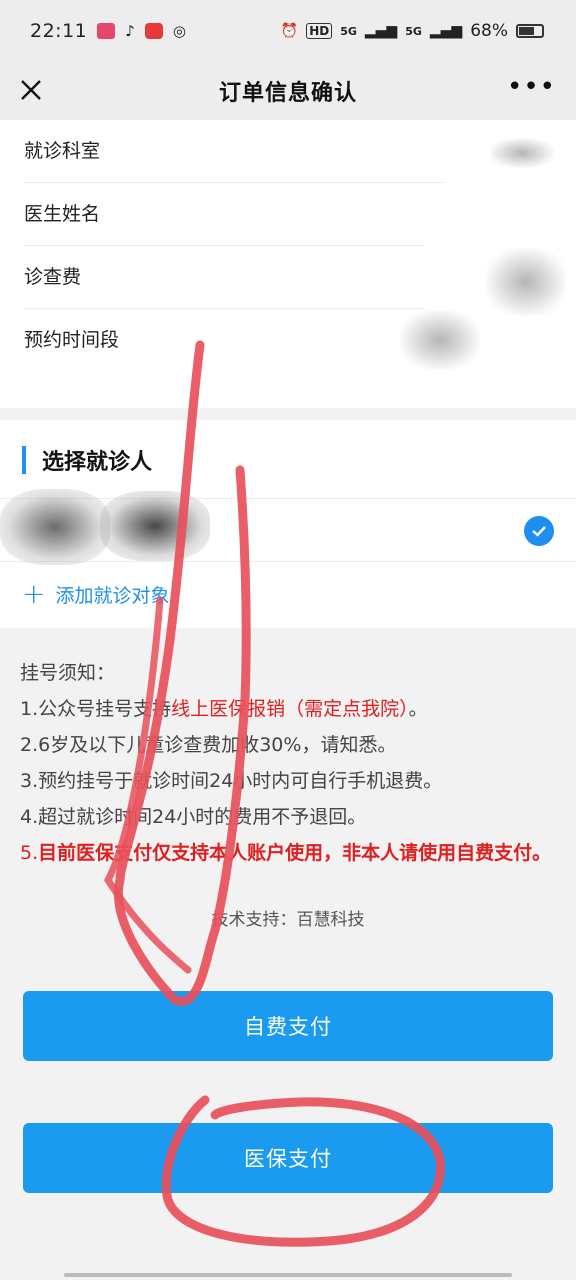 This screenshot has height=1280, width=576. What do you see at coordinates (381, 31) in the screenshot?
I see `signal-icon-1: ▂▄▆` at bounding box center [381, 31].